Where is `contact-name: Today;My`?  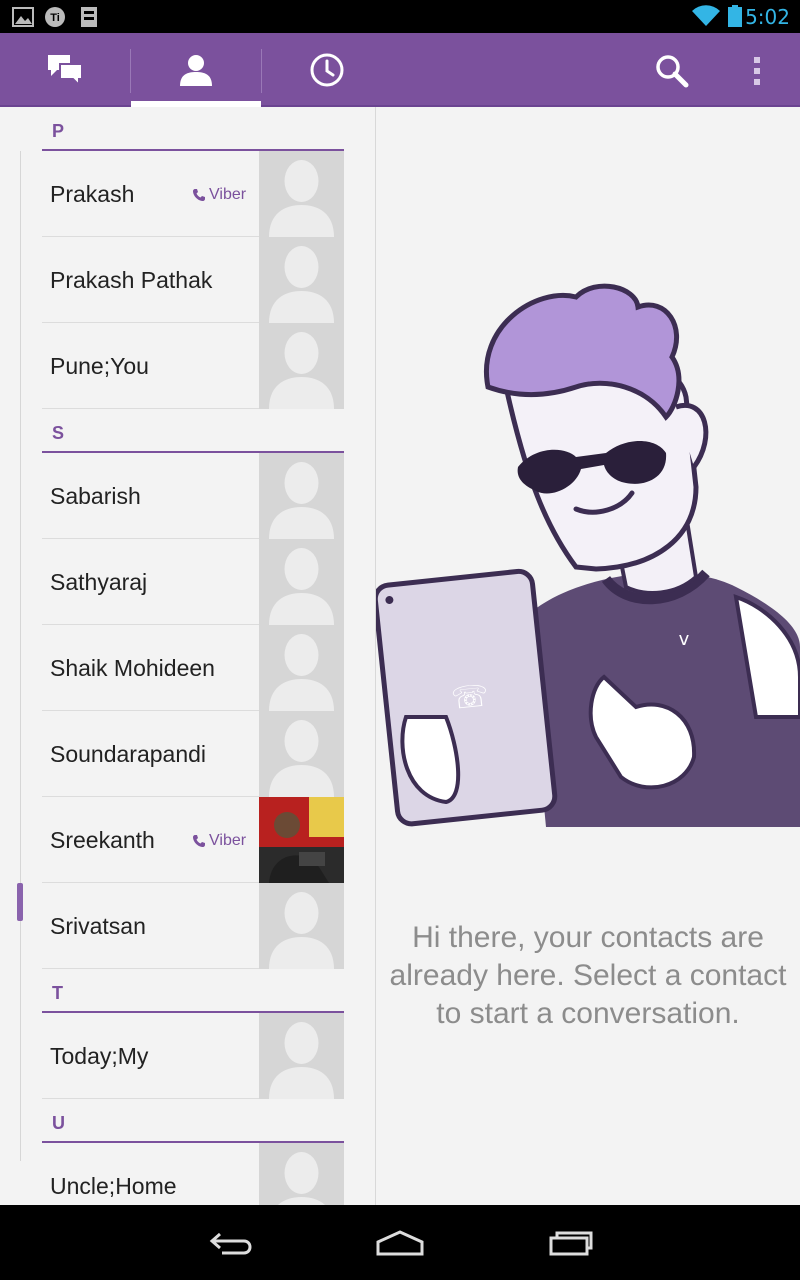
contact-name: Today;My is located at coordinates (99, 1056).